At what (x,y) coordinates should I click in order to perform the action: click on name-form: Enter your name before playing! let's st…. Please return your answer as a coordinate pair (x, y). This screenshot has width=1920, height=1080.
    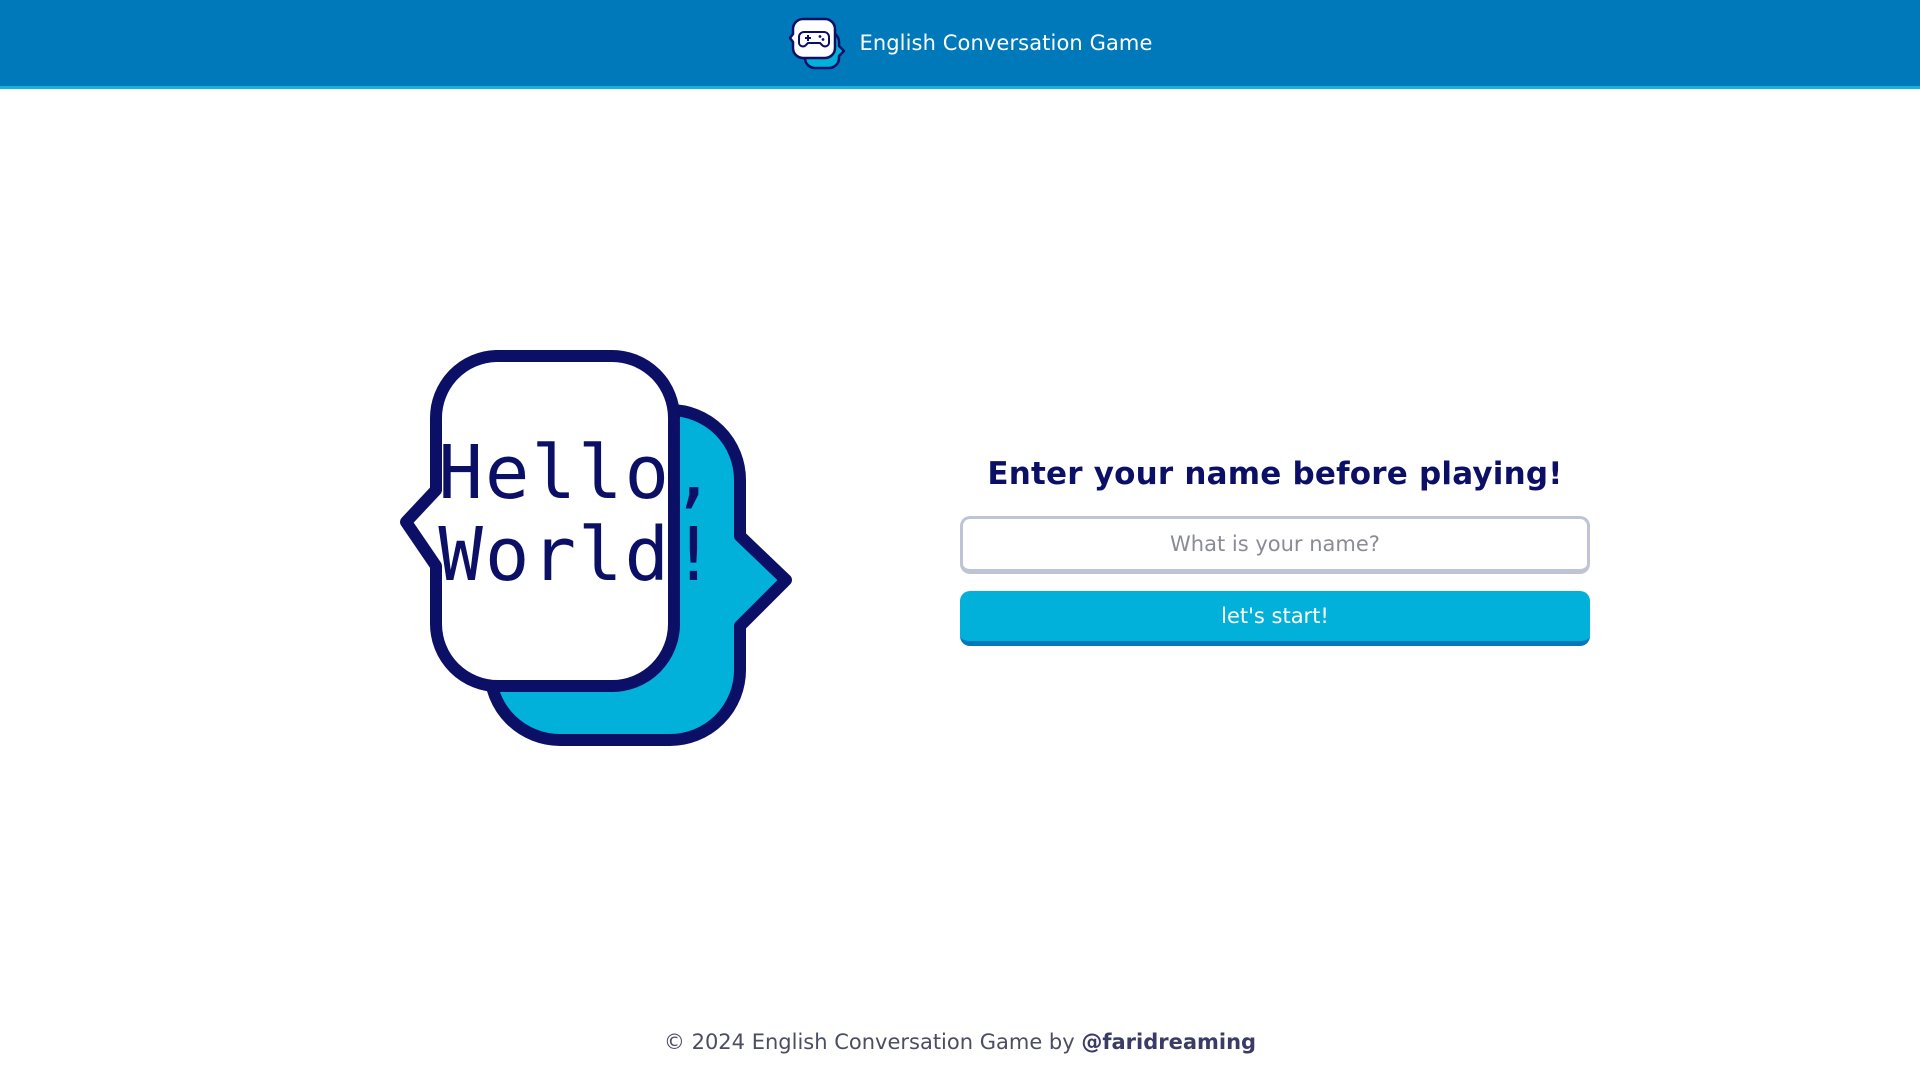
    Looking at the image, I should click on (1275, 548).